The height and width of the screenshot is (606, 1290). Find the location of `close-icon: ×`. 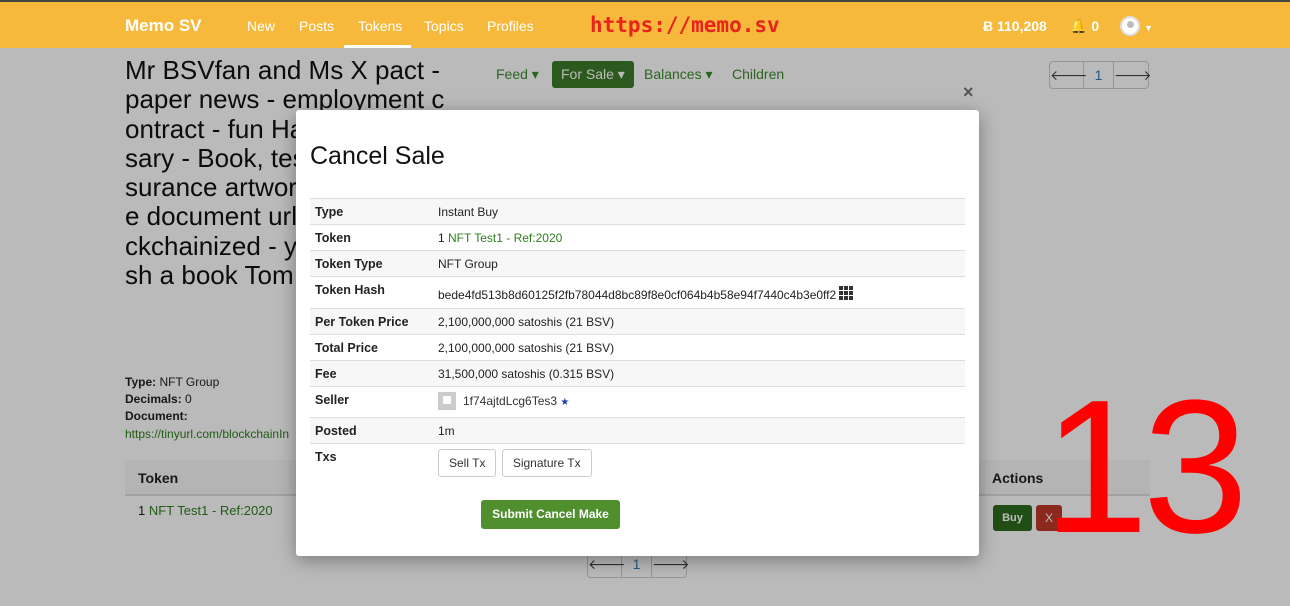

close-icon: × is located at coordinates (968, 92).